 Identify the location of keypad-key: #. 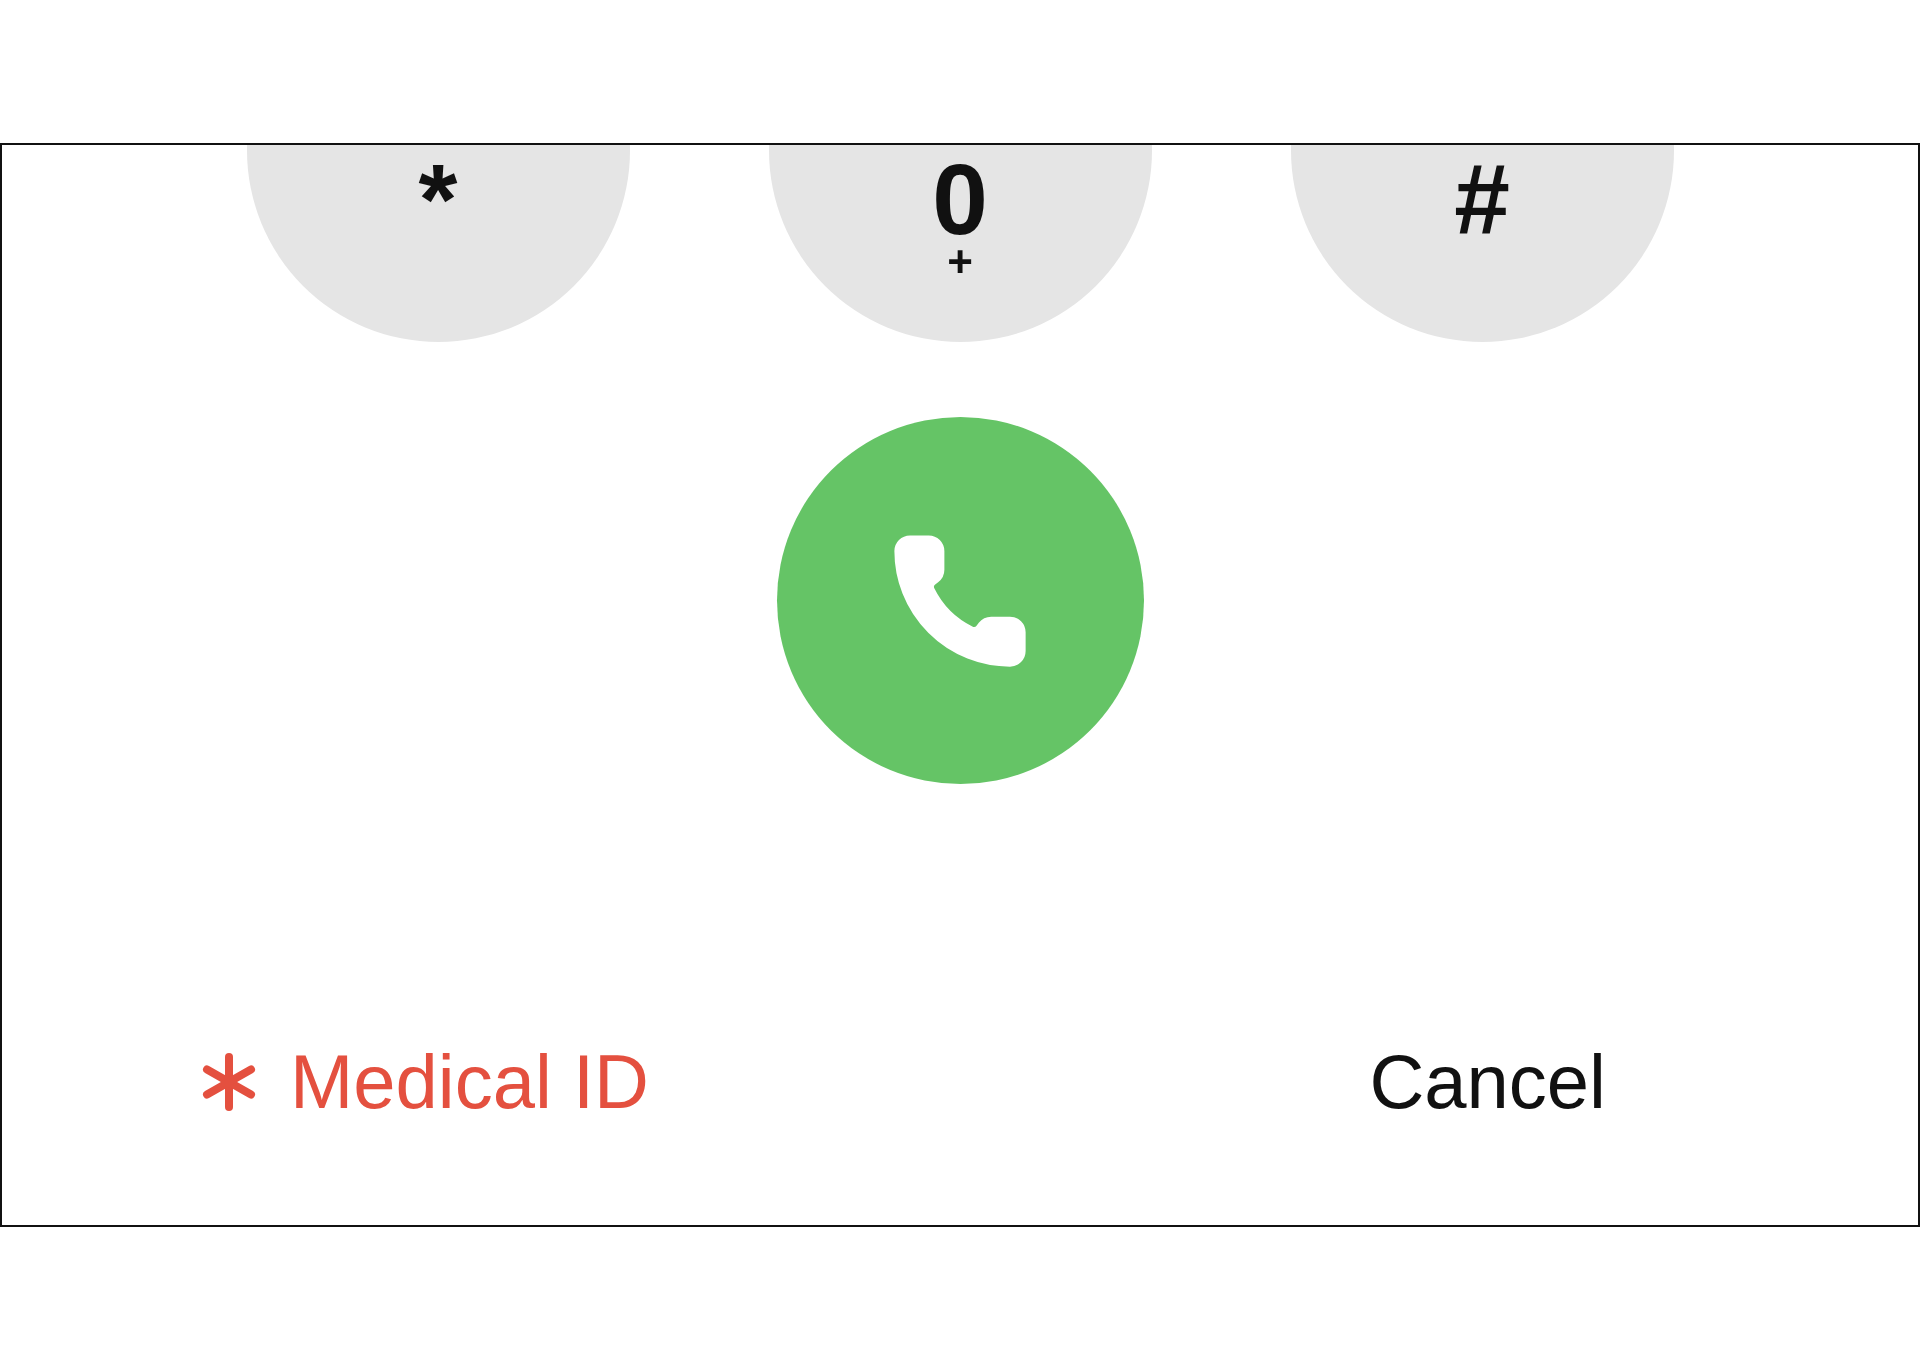
(1482, 243).